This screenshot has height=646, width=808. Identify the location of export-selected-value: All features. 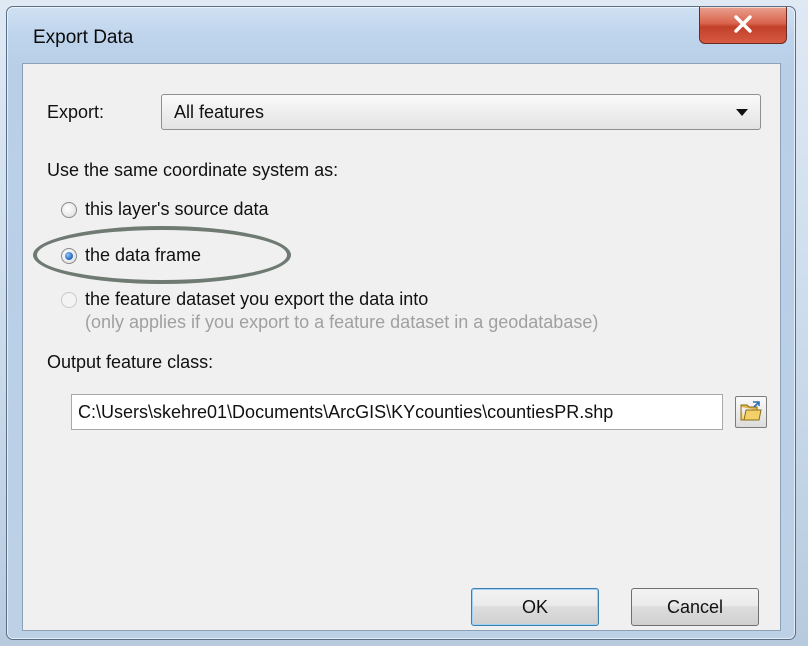
(219, 112).